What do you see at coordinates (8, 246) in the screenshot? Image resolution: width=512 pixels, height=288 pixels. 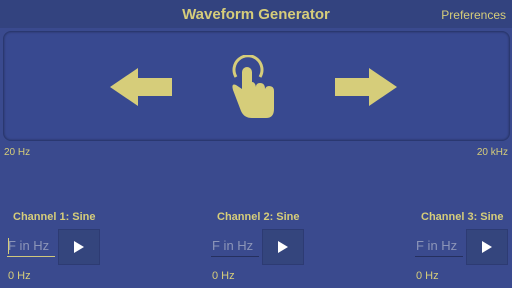 I see `text-caret` at bounding box center [8, 246].